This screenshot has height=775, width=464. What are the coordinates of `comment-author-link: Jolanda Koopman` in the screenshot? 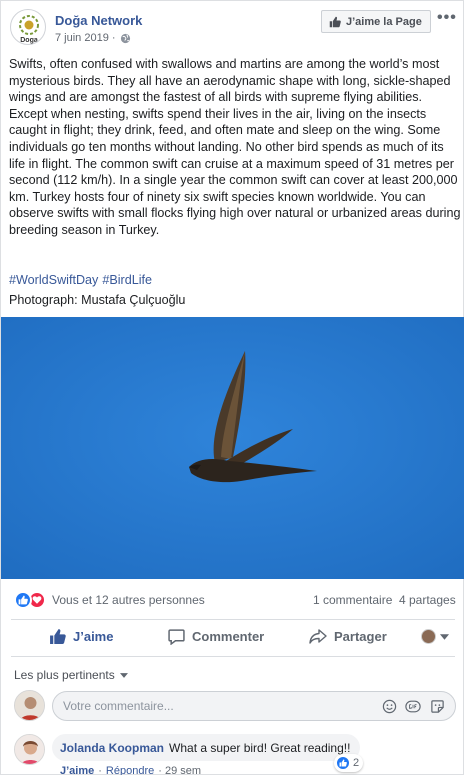 It's located at (112, 748).